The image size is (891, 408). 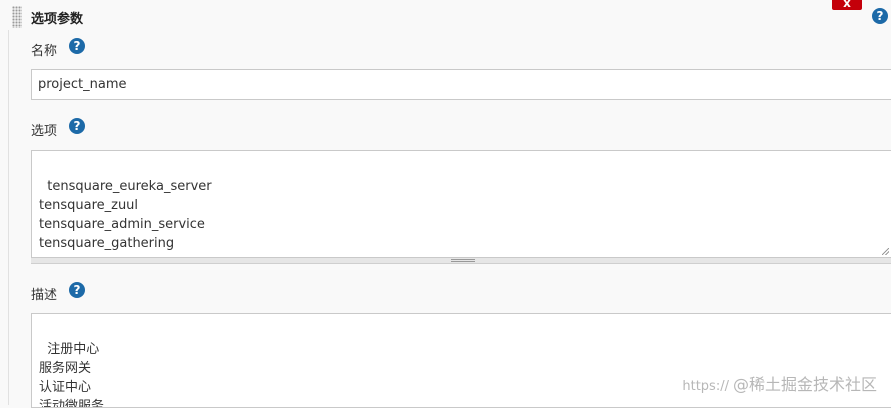 What do you see at coordinates (44, 51) in the screenshot?
I see `name-label: 名称` at bounding box center [44, 51].